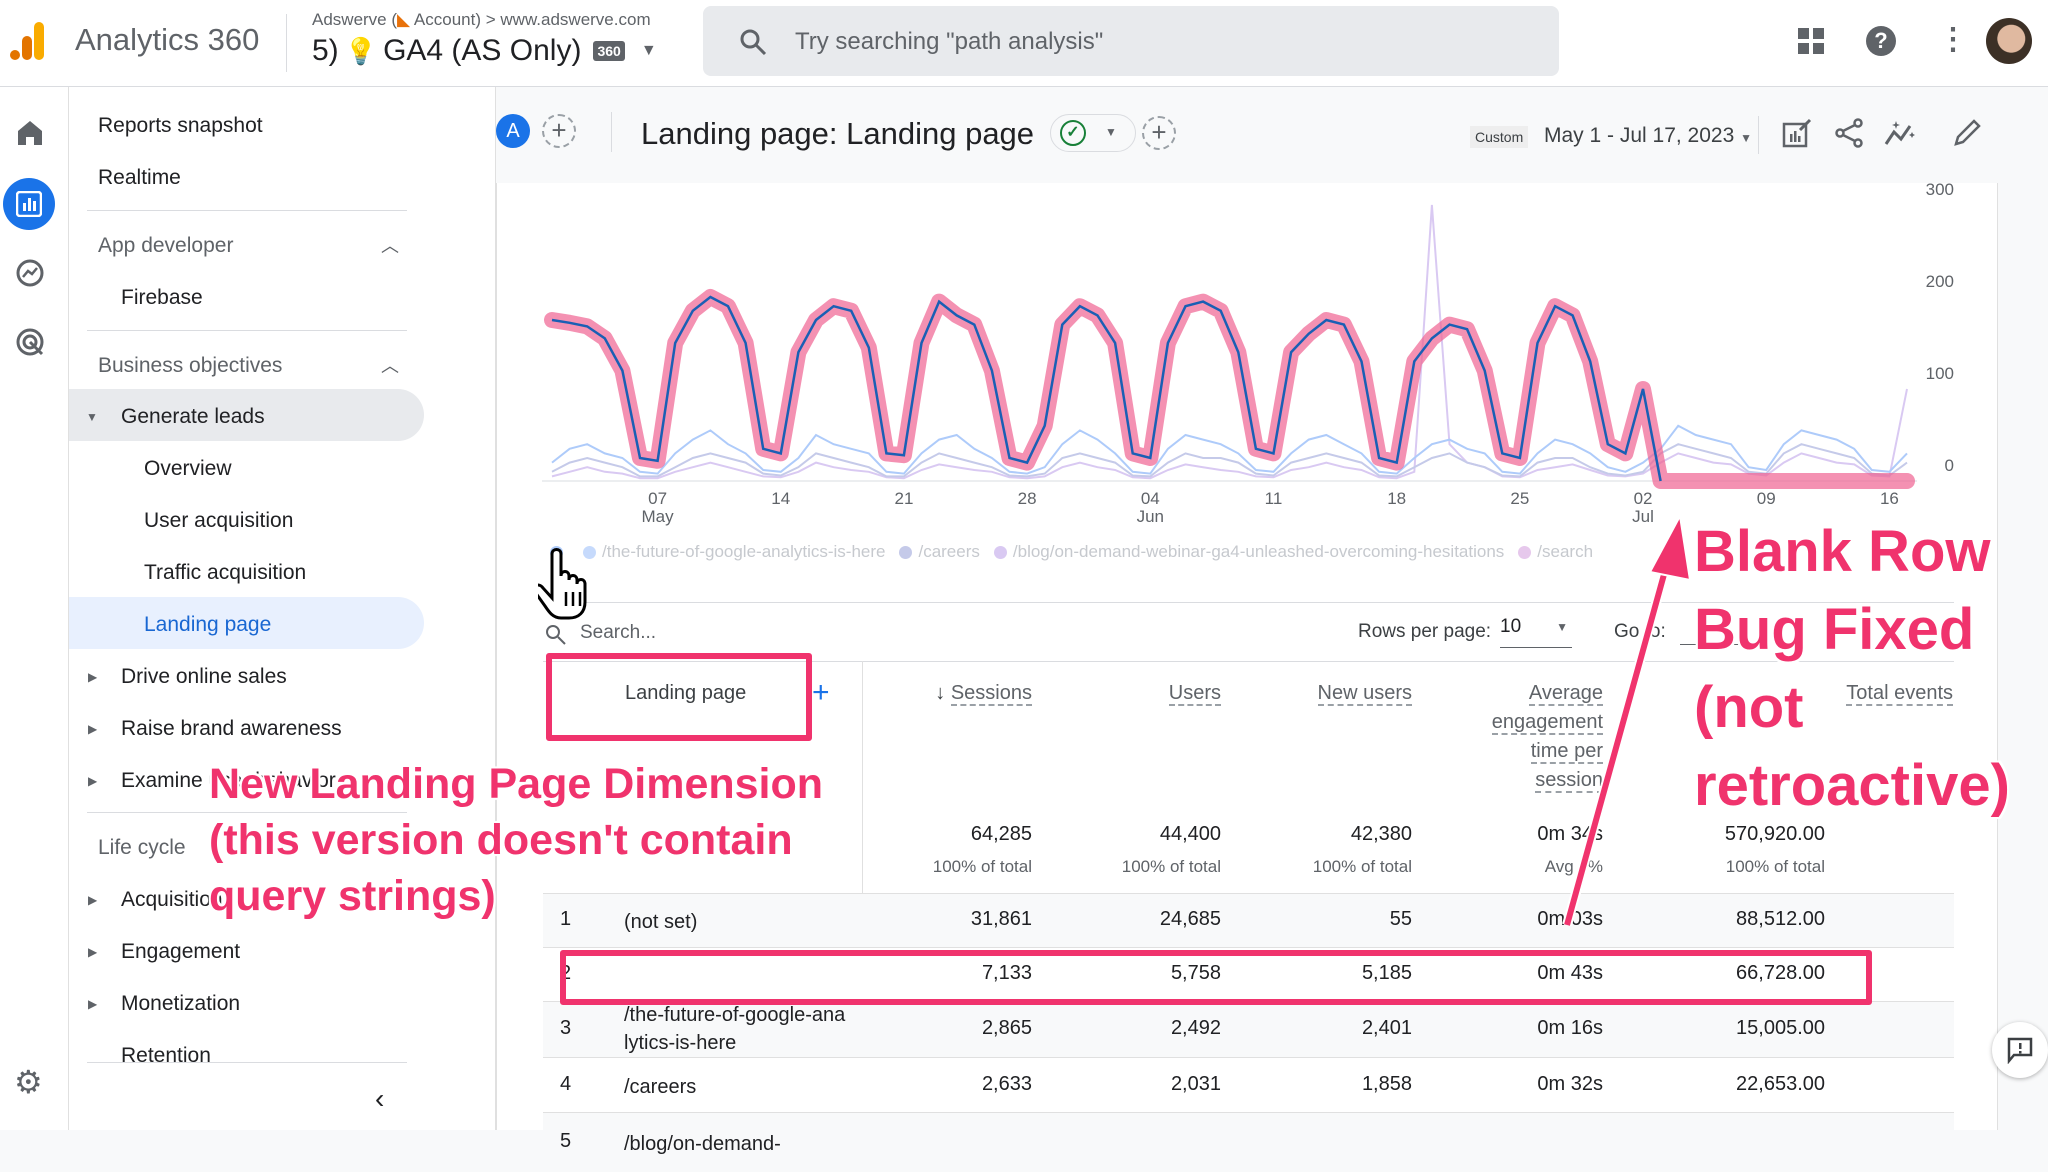 Image resolution: width=2048 pixels, height=1172 pixels. What do you see at coordinates (1190, 834) in the screenshot?
I see `total-value: 44,400` at bounding box center [1190, 834].